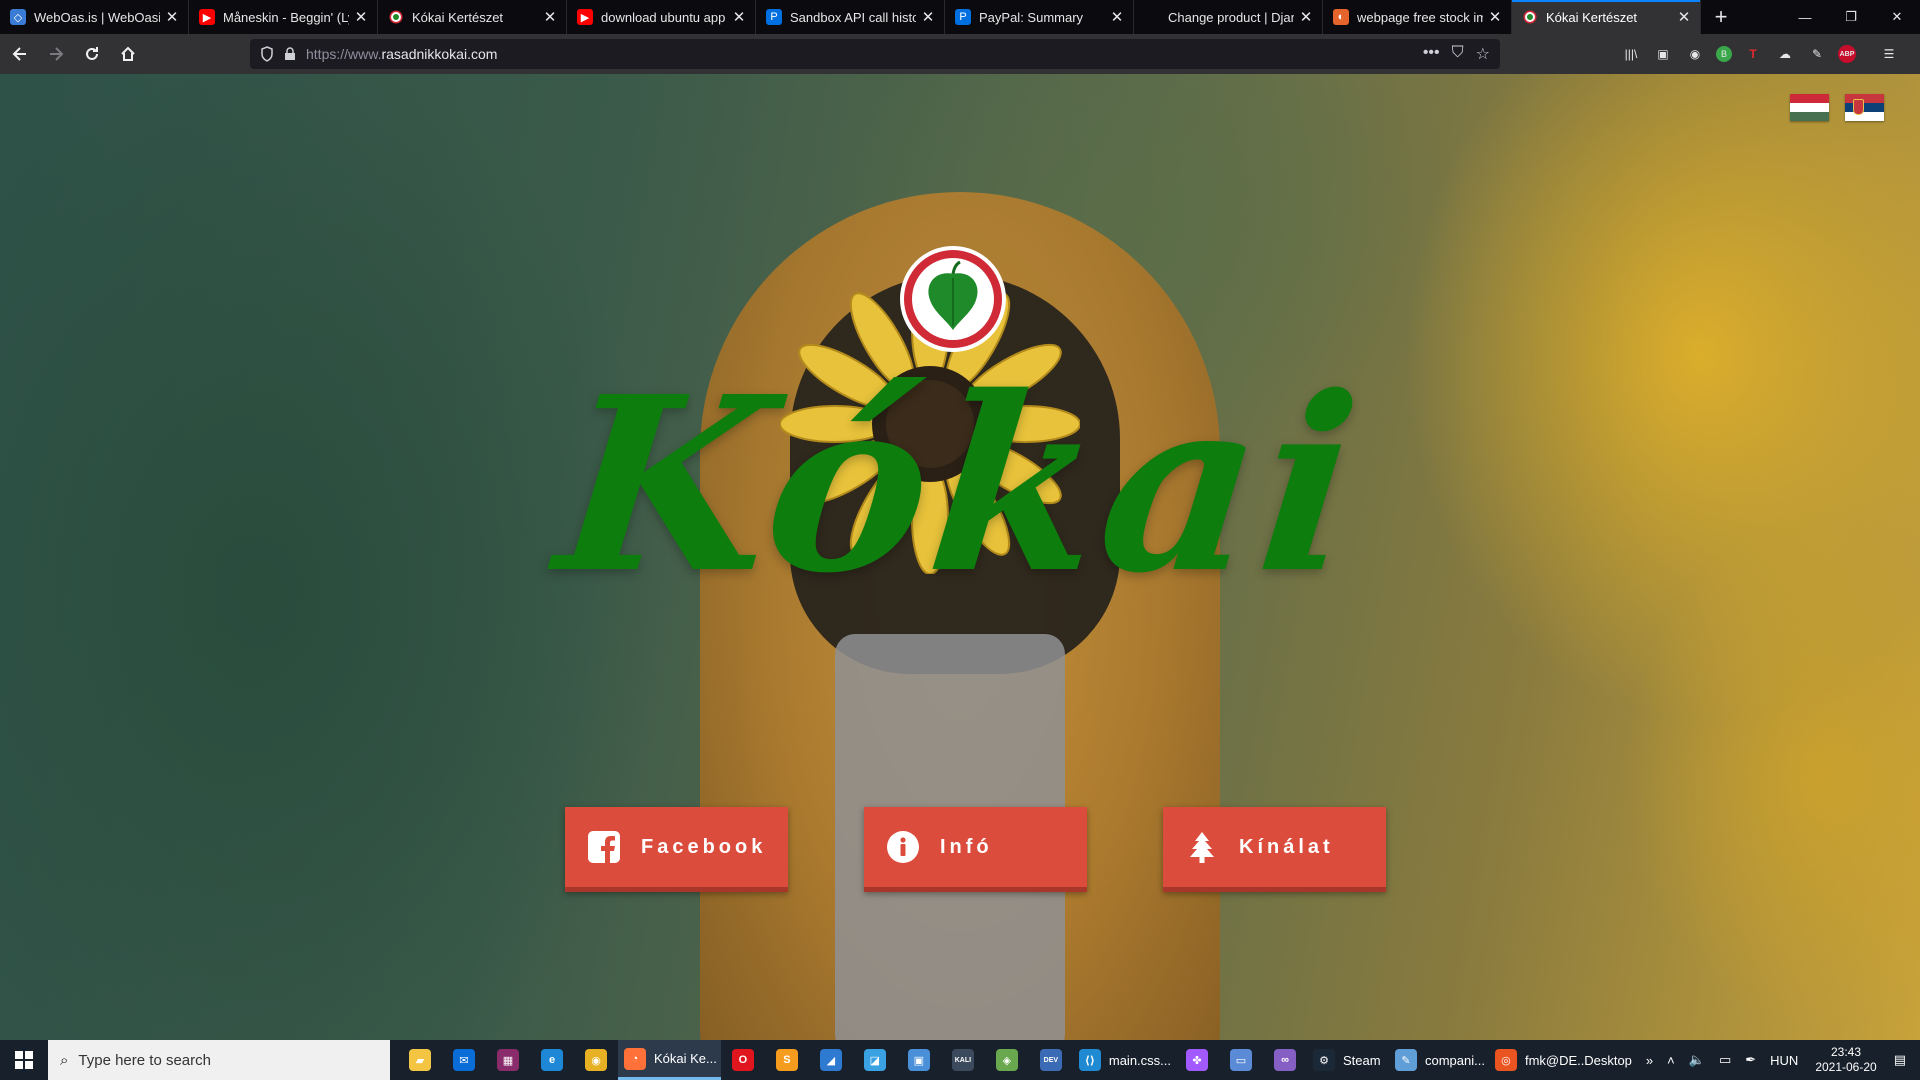 This screenshot has height=1080, width=1920. What do you see at coordinates (1697, 1060) in the screenshot?
I see `volume-icon: 🔈` at bounding box center [1697, 1060].